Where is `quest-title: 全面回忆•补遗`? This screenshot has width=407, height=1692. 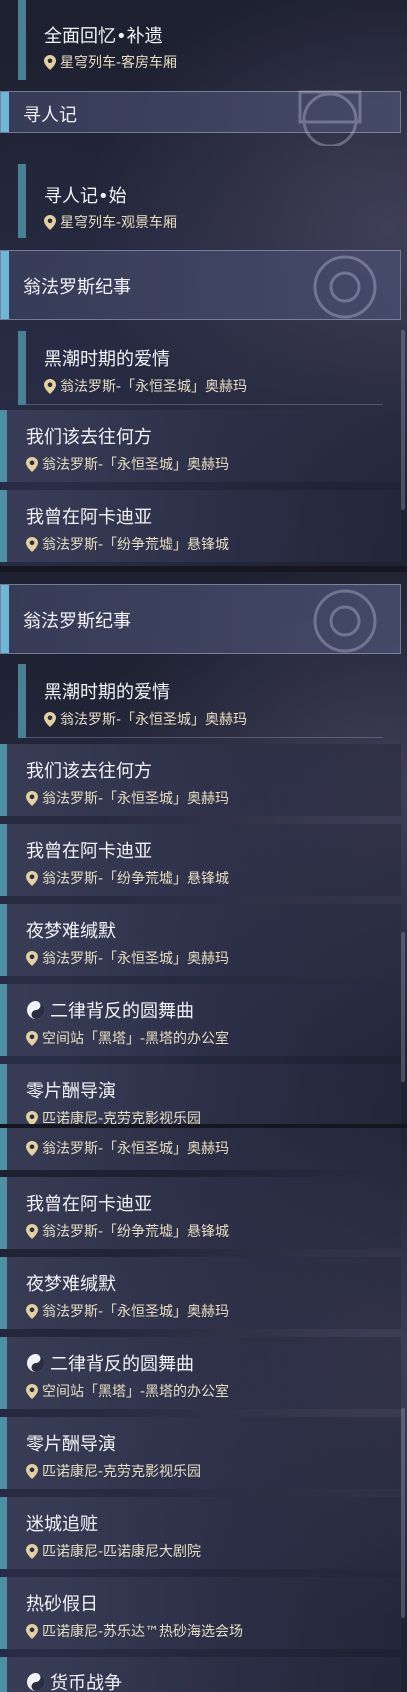
quest-title: 全面回忆•补遗 is located at coordinates (103, 36).